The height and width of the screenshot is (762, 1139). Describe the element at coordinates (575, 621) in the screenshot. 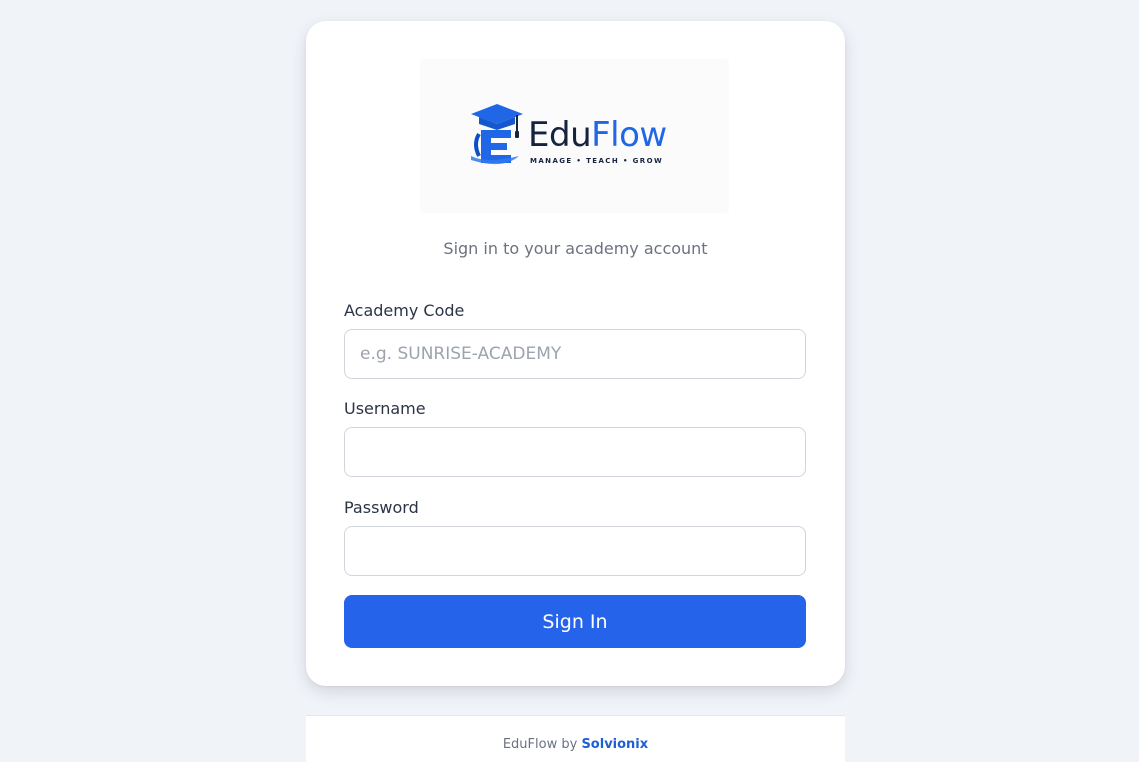

I see `sign-in-button: Sign In` at that location.